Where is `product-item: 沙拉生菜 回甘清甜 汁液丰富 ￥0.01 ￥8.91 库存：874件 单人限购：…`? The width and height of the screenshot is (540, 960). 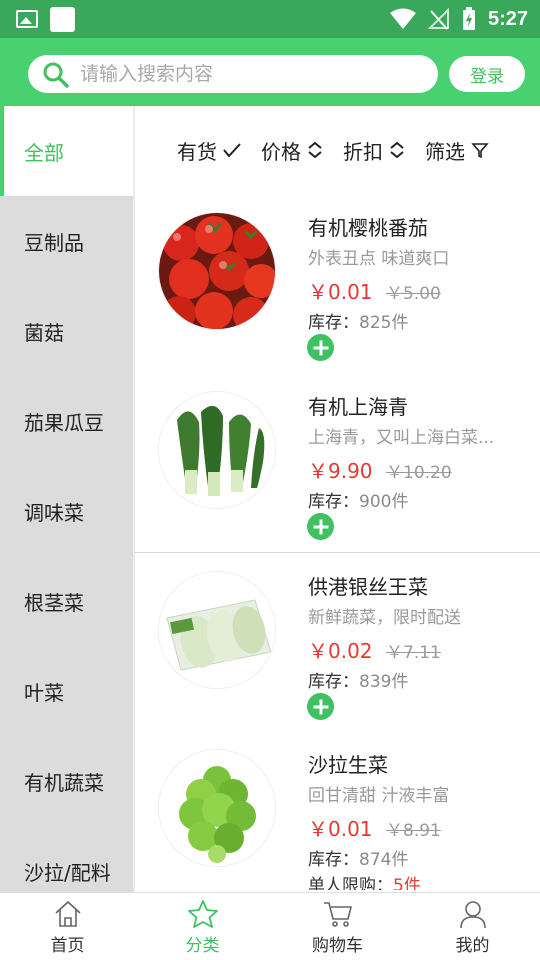 product-item: 沙拉生菜 回甘清甜 汁液丰富 ￥0.01 ￥8.91 库存：874件 单人限购：… is located at coordinates (337, 810).